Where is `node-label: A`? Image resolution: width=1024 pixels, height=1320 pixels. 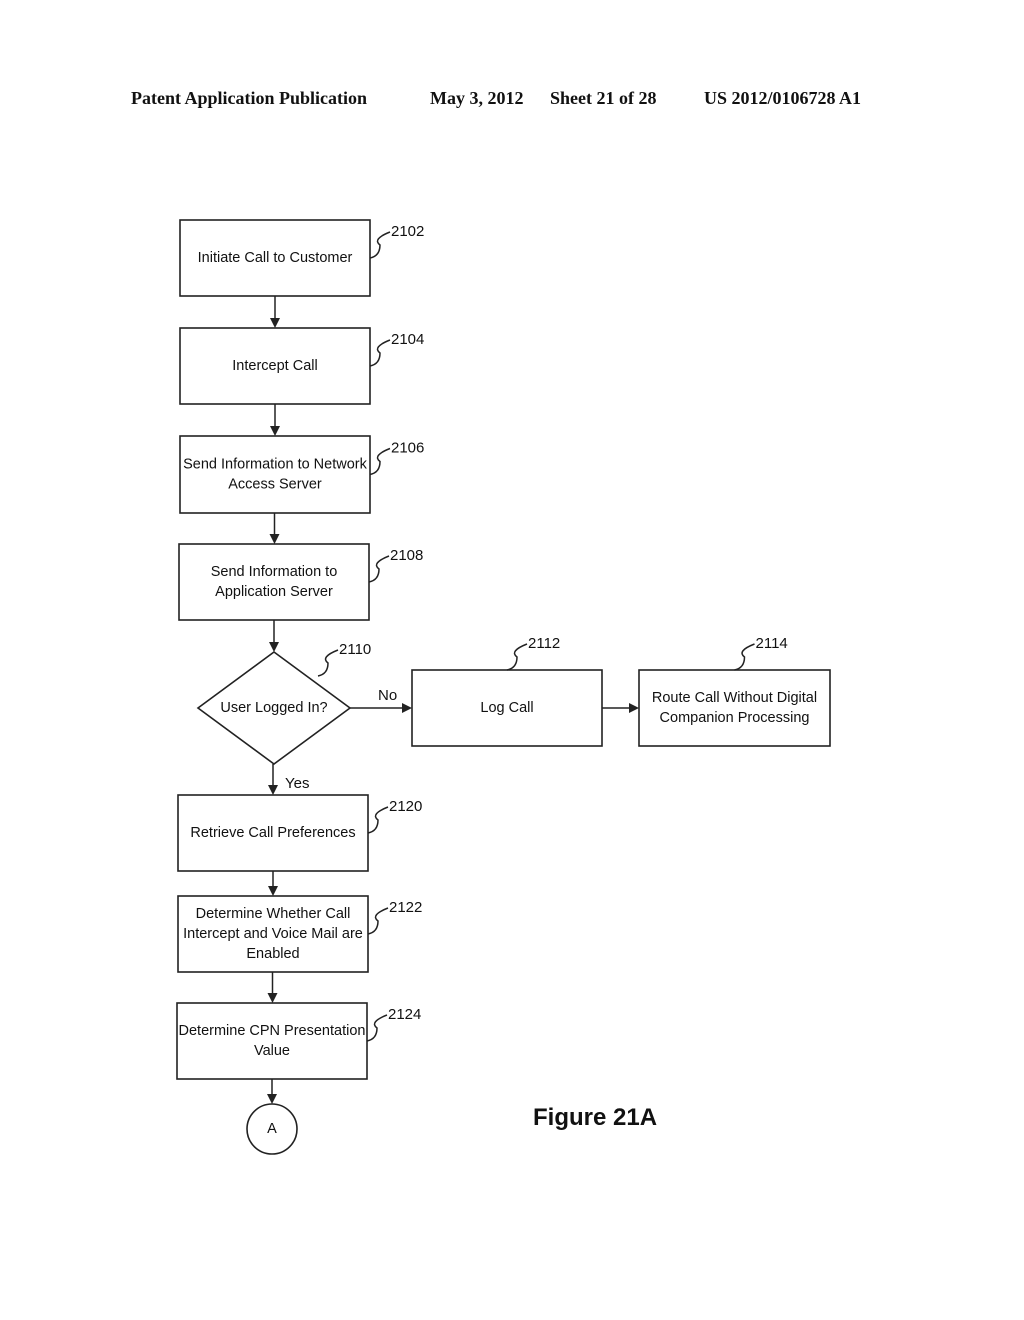 node-label: A is located at coordinates (272, 1129).